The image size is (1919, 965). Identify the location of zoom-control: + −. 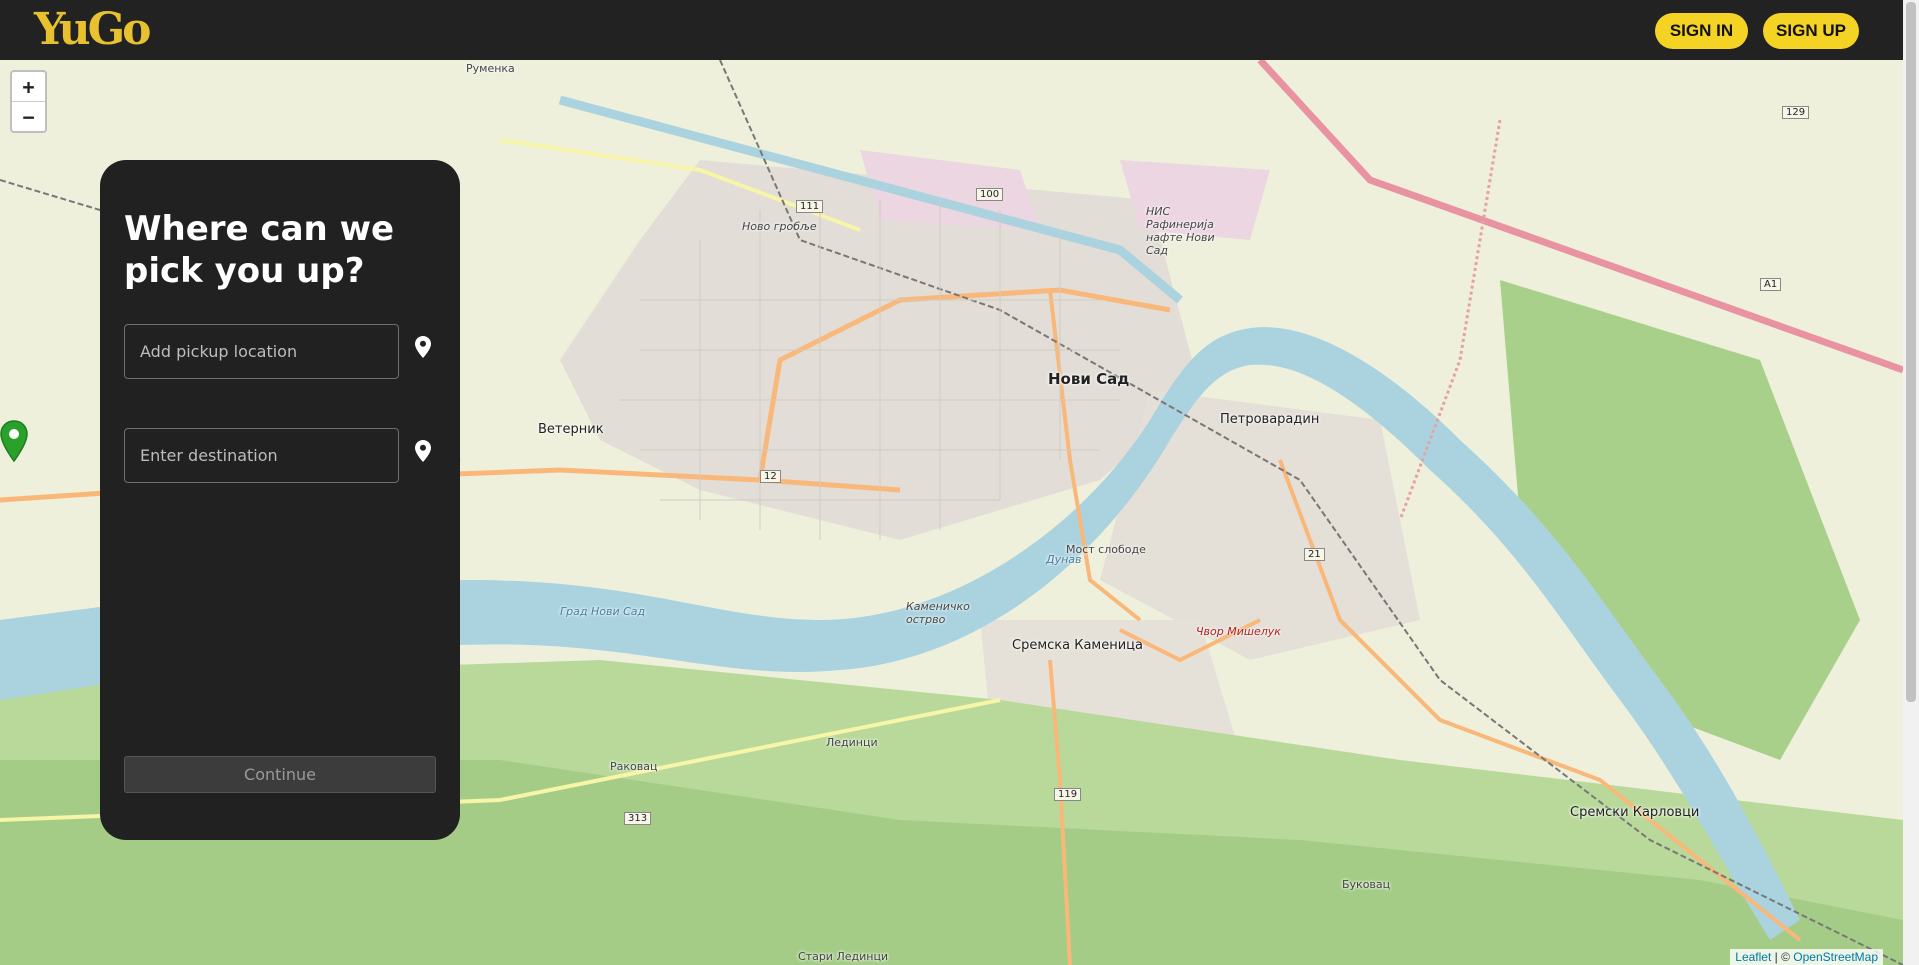
(28, 101).